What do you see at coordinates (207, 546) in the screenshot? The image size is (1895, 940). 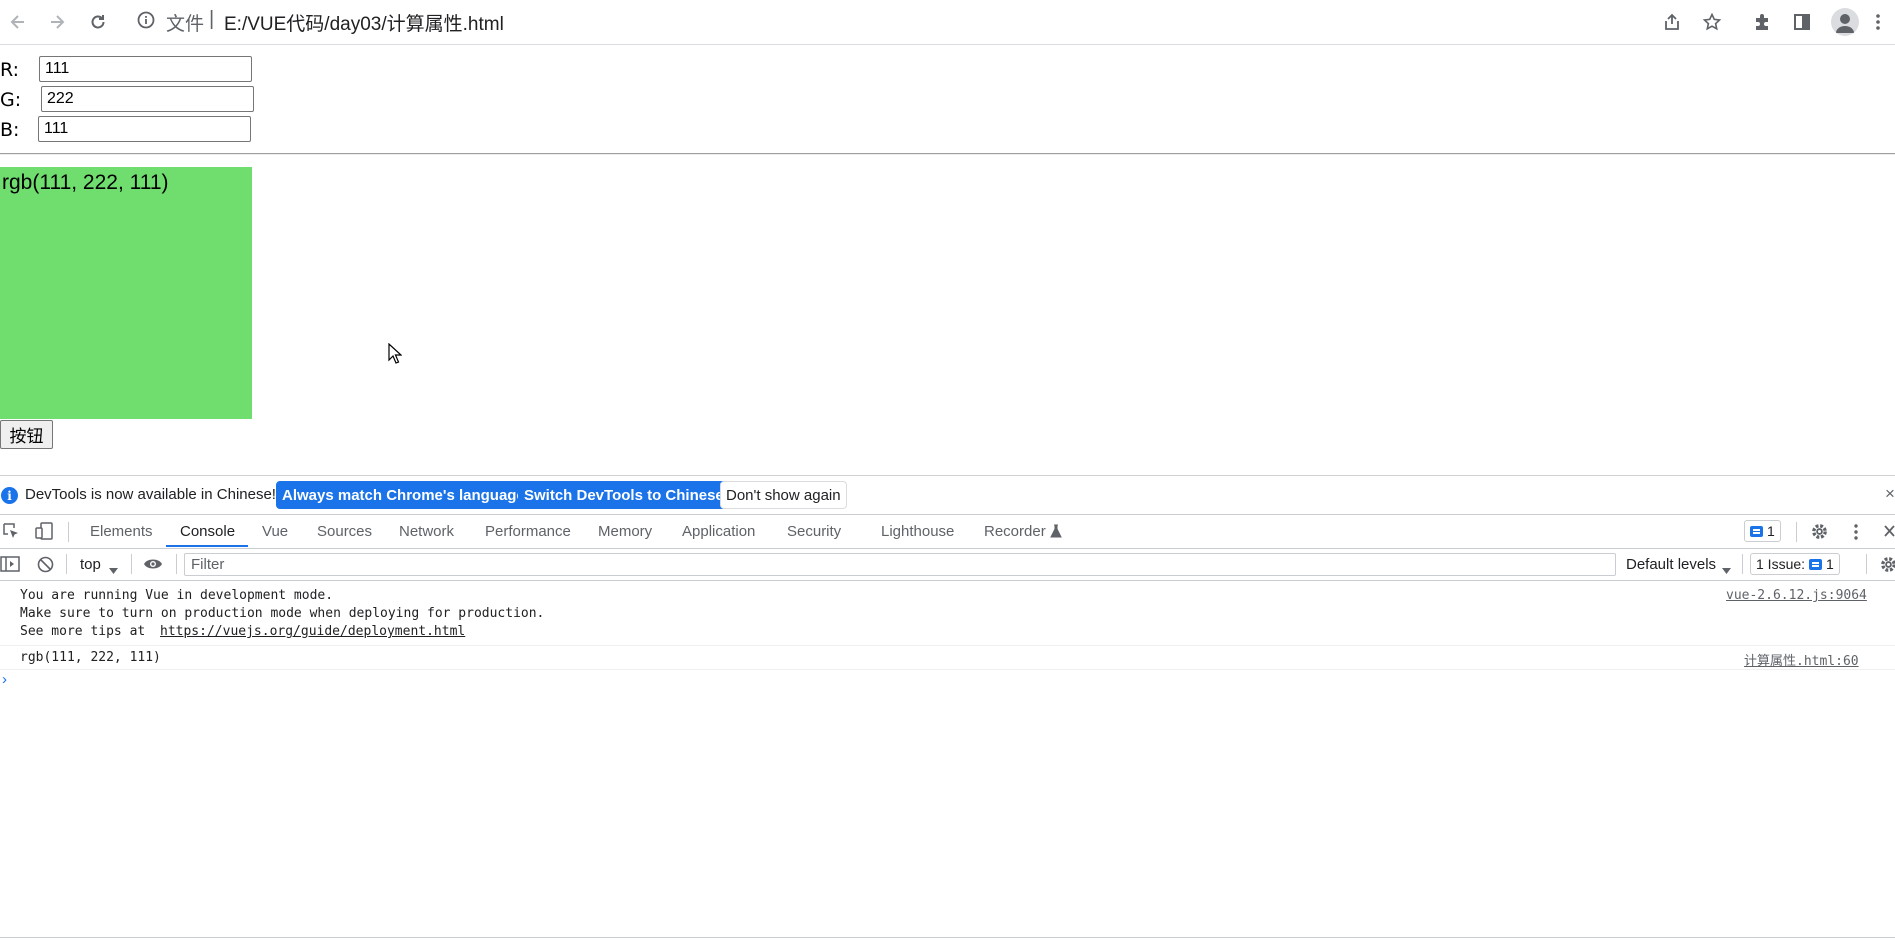 I see `active-tab-indicator` at bounding box center [207, 546].